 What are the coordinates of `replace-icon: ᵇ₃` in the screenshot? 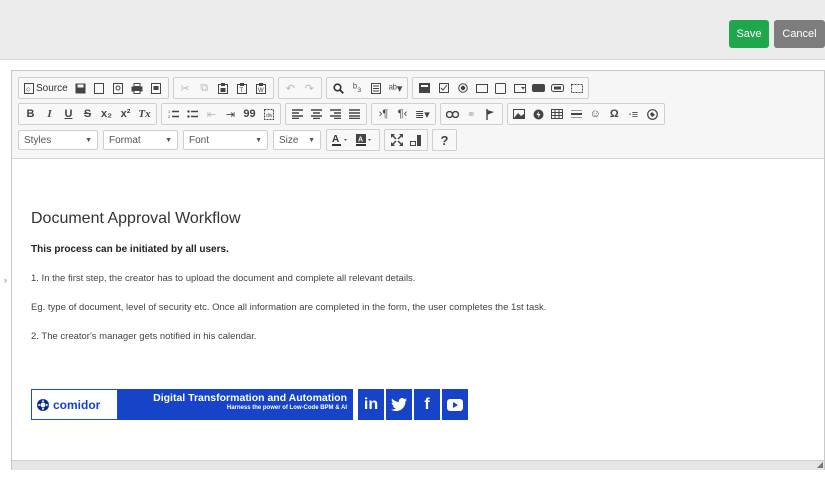 It's located at (357, 88).